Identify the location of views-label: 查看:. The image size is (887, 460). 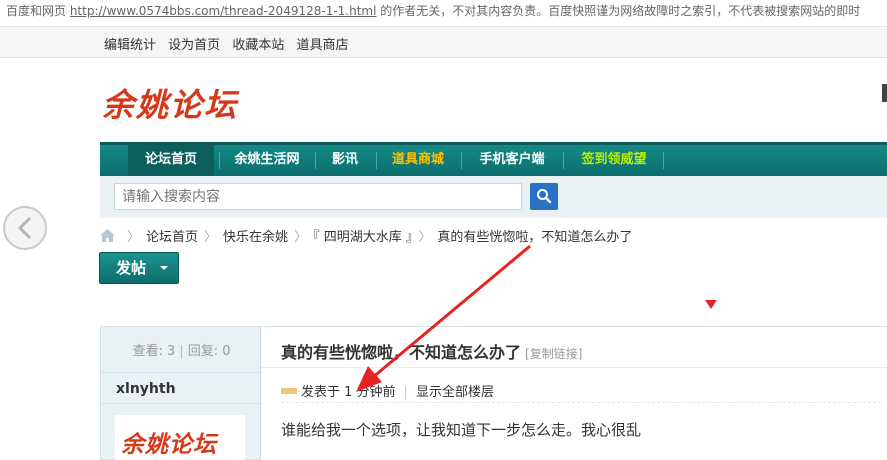
(147, 351).